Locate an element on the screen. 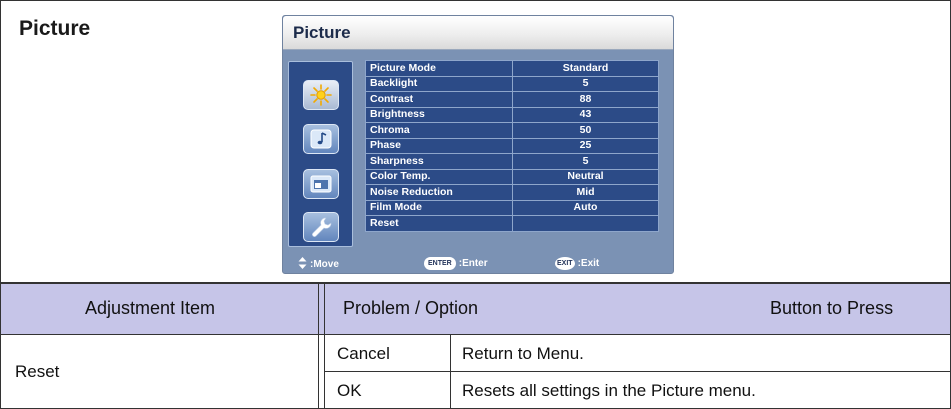  settings-row: Brightness 43 is located at coordinates (512, 114).